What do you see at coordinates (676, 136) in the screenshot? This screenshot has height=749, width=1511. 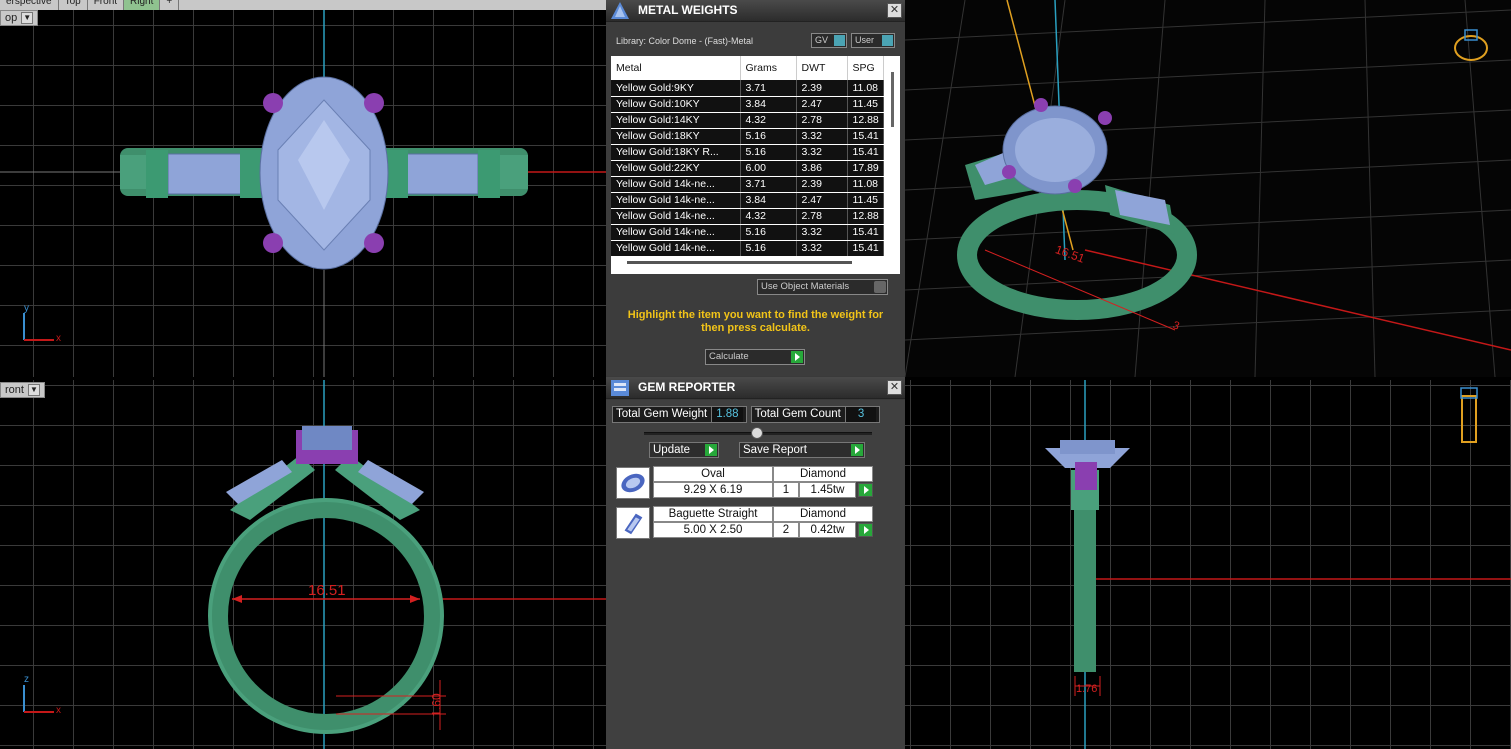 I see `table-cell: Yellow Gold:18KY` at bounding box center [676, 136].